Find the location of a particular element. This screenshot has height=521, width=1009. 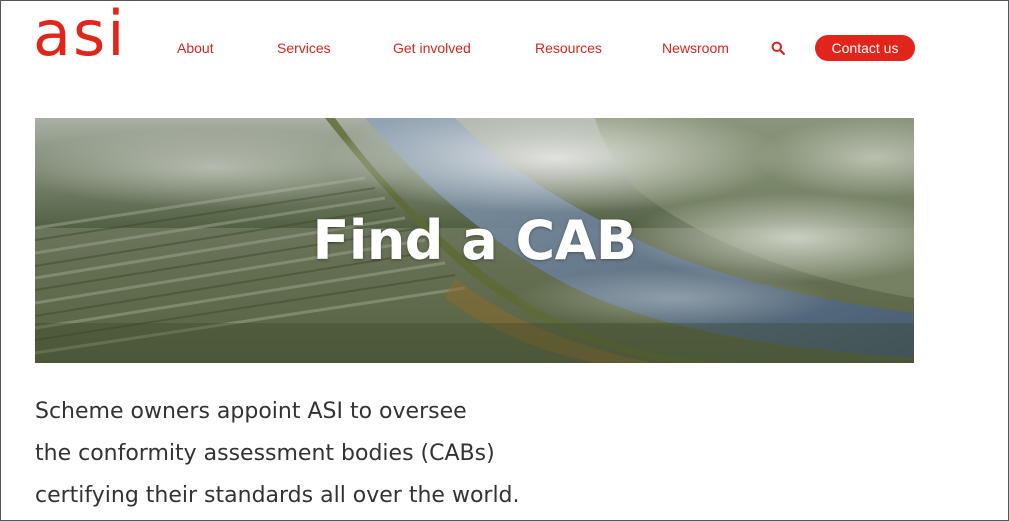

asi-logo: asi is located at coordinates (80, 34).